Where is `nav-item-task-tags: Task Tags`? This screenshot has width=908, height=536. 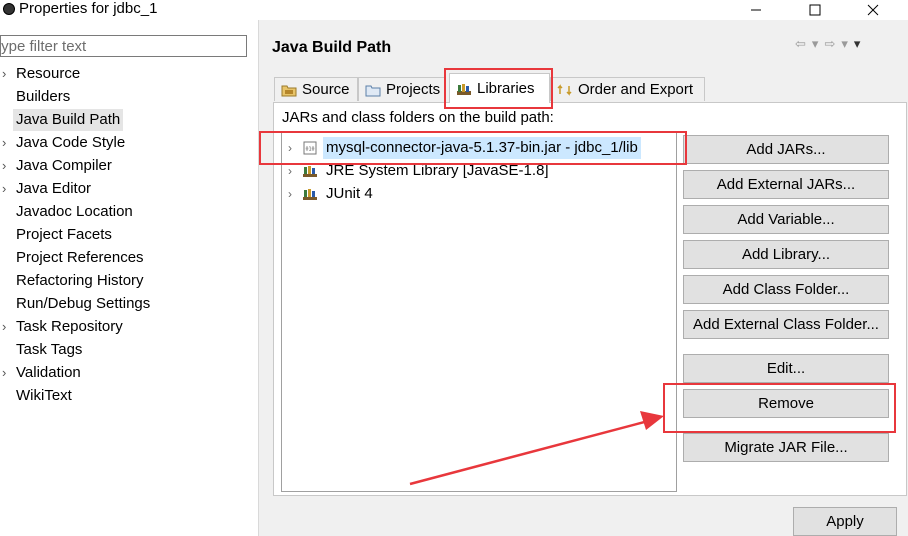
nav-item-task-tags: Task Tags is located at coordinates (129, 350).